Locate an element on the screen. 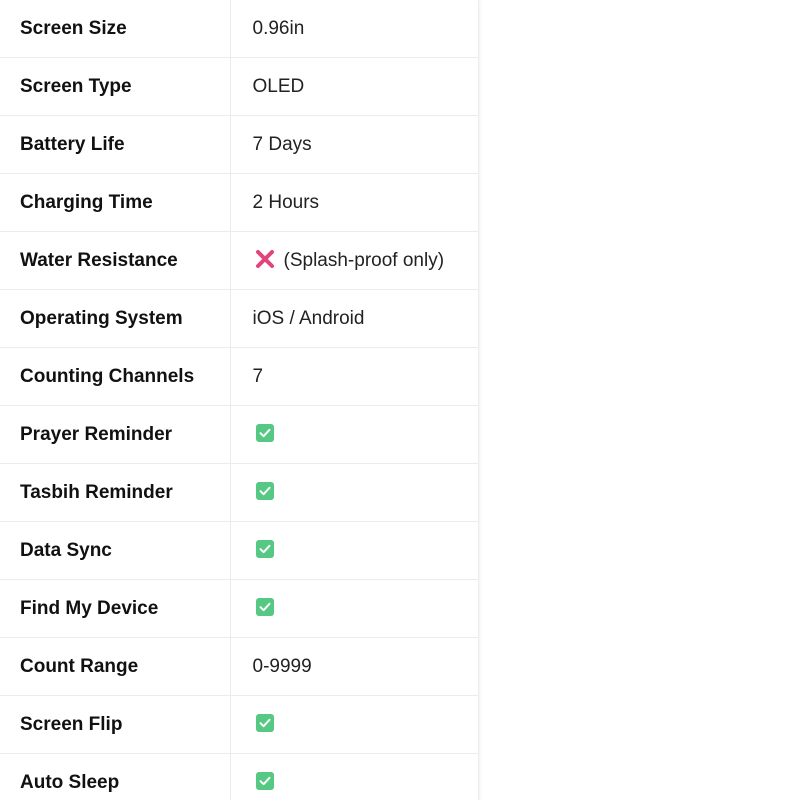 This screenshot has height=800, width=800. table-row: Auto Sleep is located at coordinates (239, 776).